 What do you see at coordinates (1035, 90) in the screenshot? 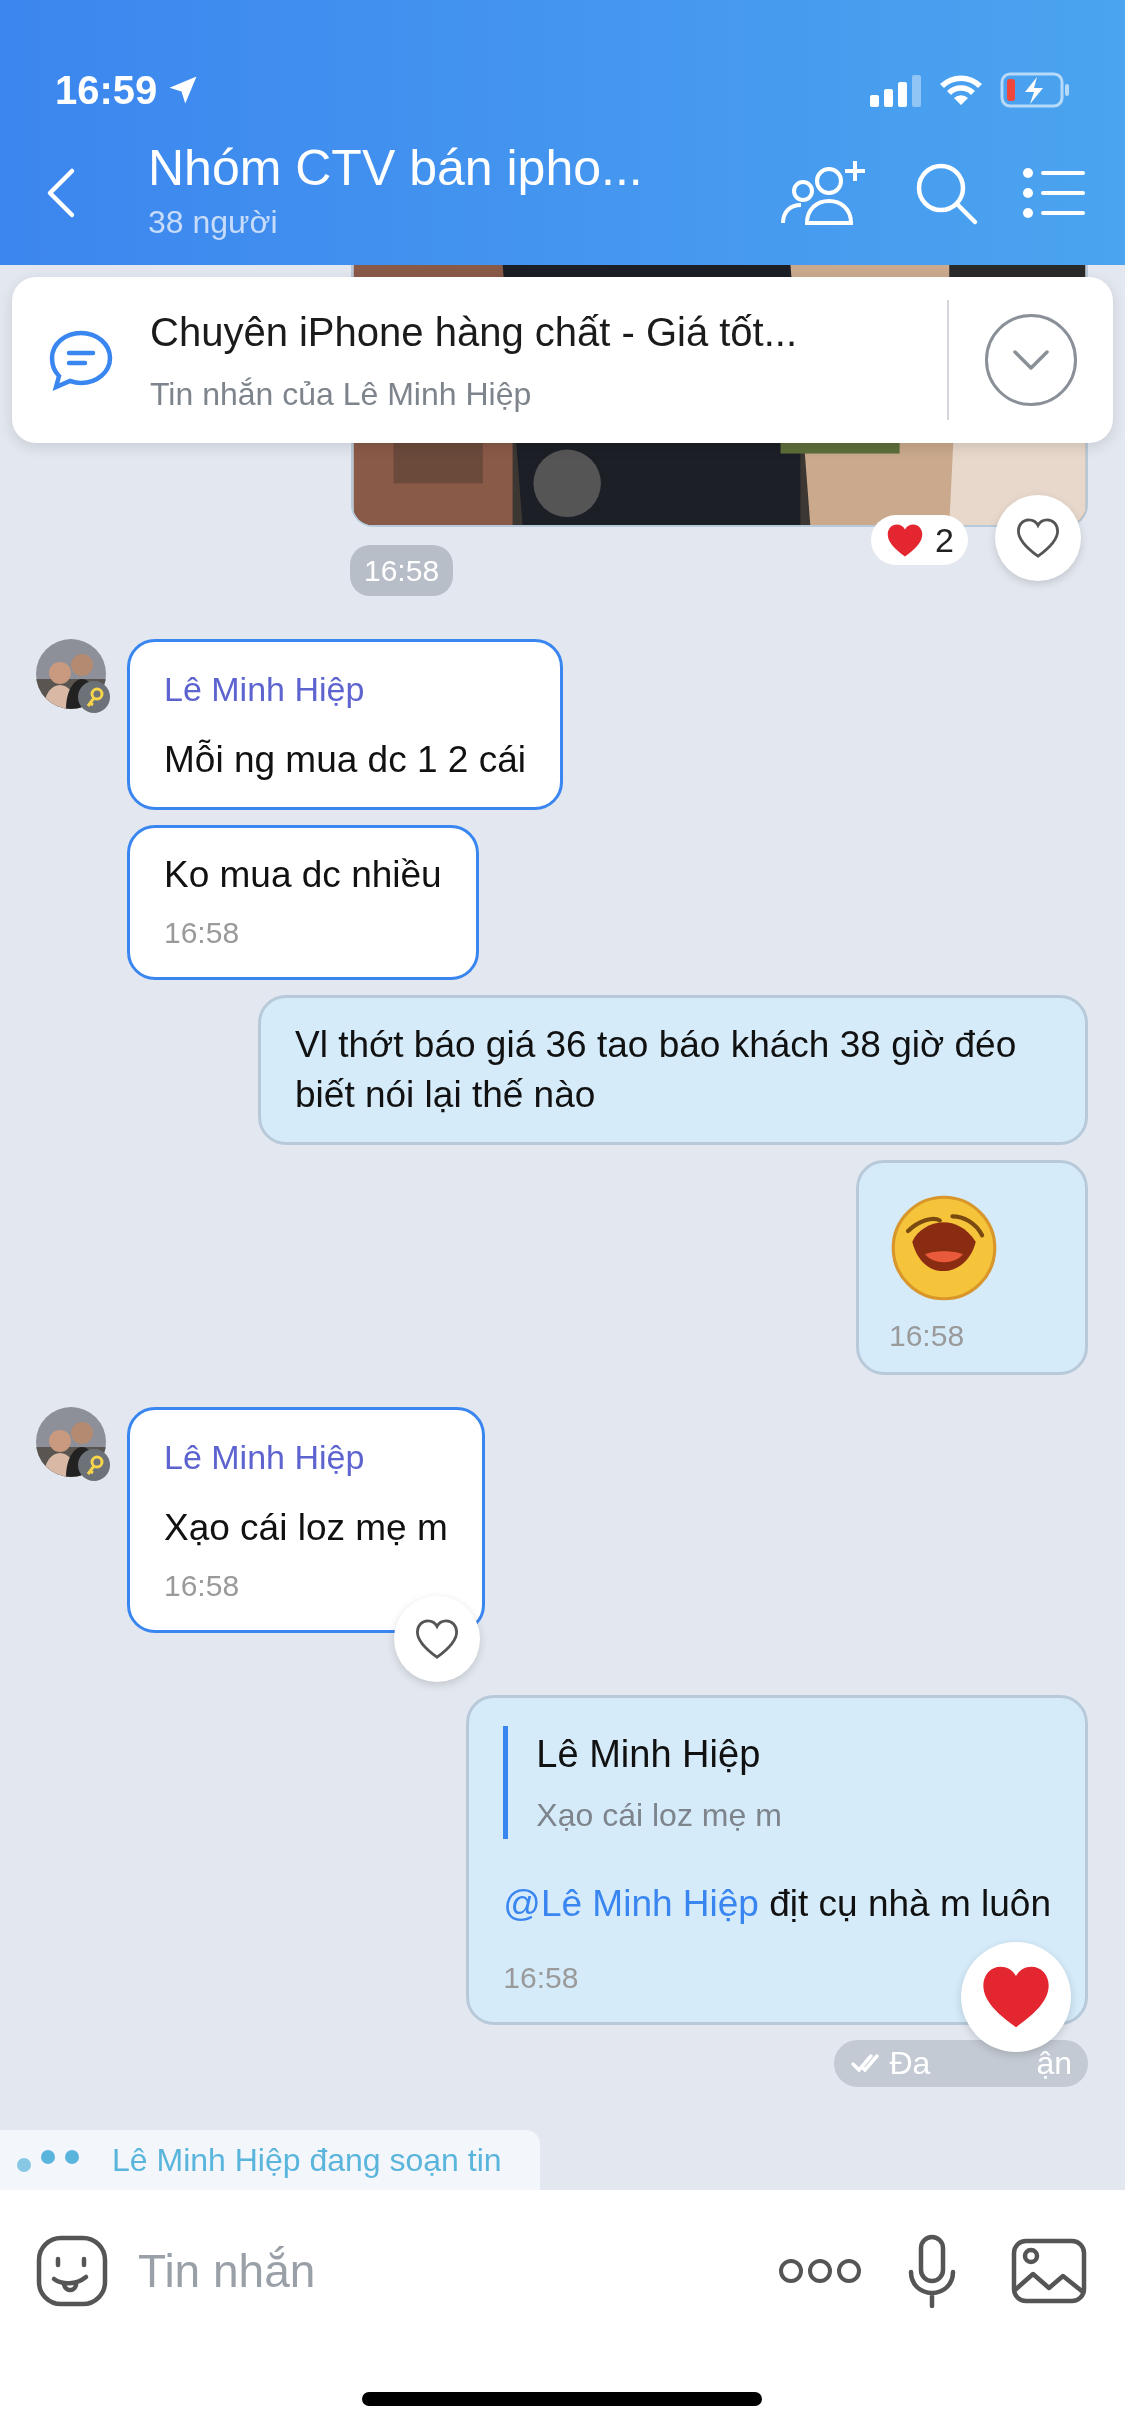
I see `battery-icon` at bounding box center [1035, 90].